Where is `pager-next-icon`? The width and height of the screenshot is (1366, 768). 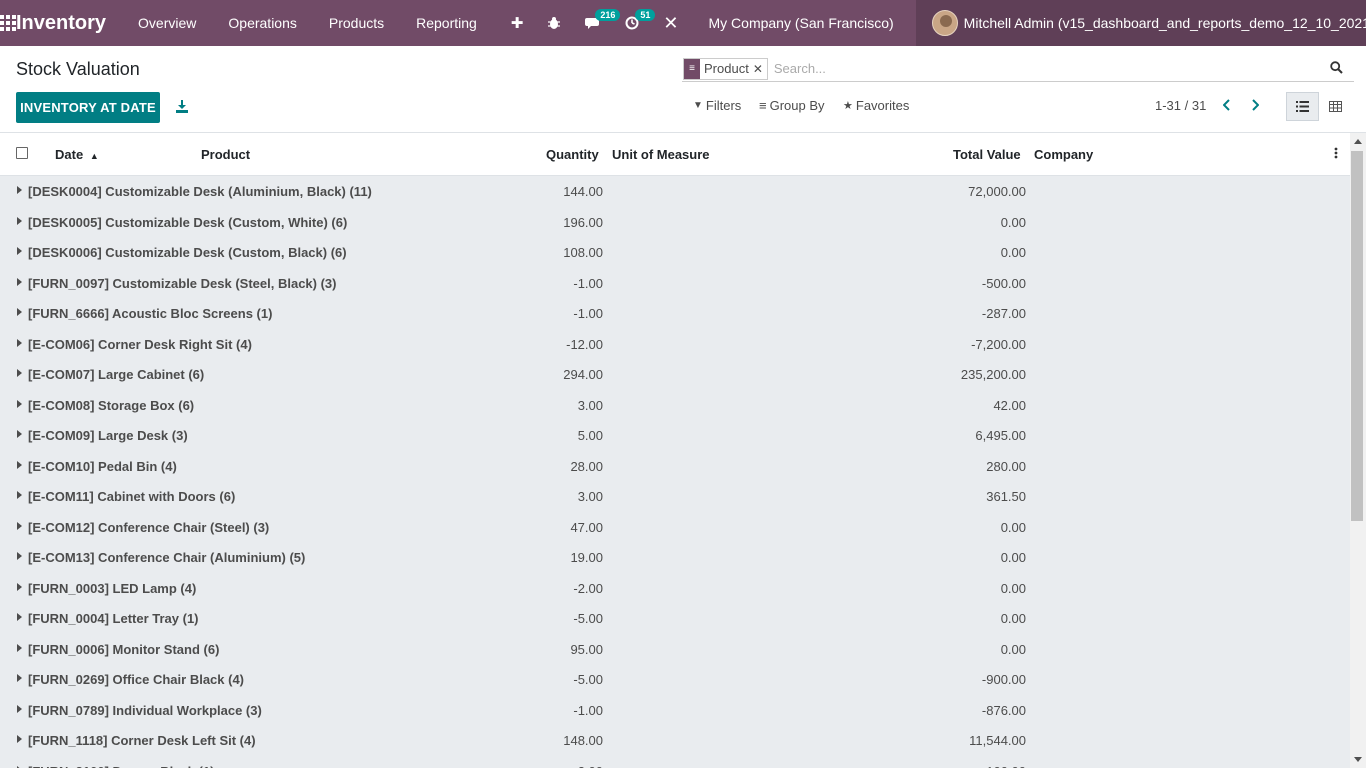 pager-next-icon is located at coordinates (1255, 105).